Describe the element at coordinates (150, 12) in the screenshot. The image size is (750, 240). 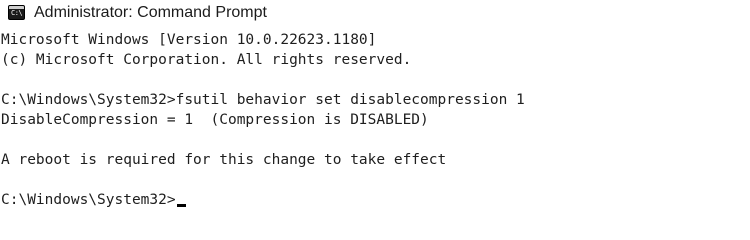
I see `window-title: Administrator: Command Prompt` at that location.